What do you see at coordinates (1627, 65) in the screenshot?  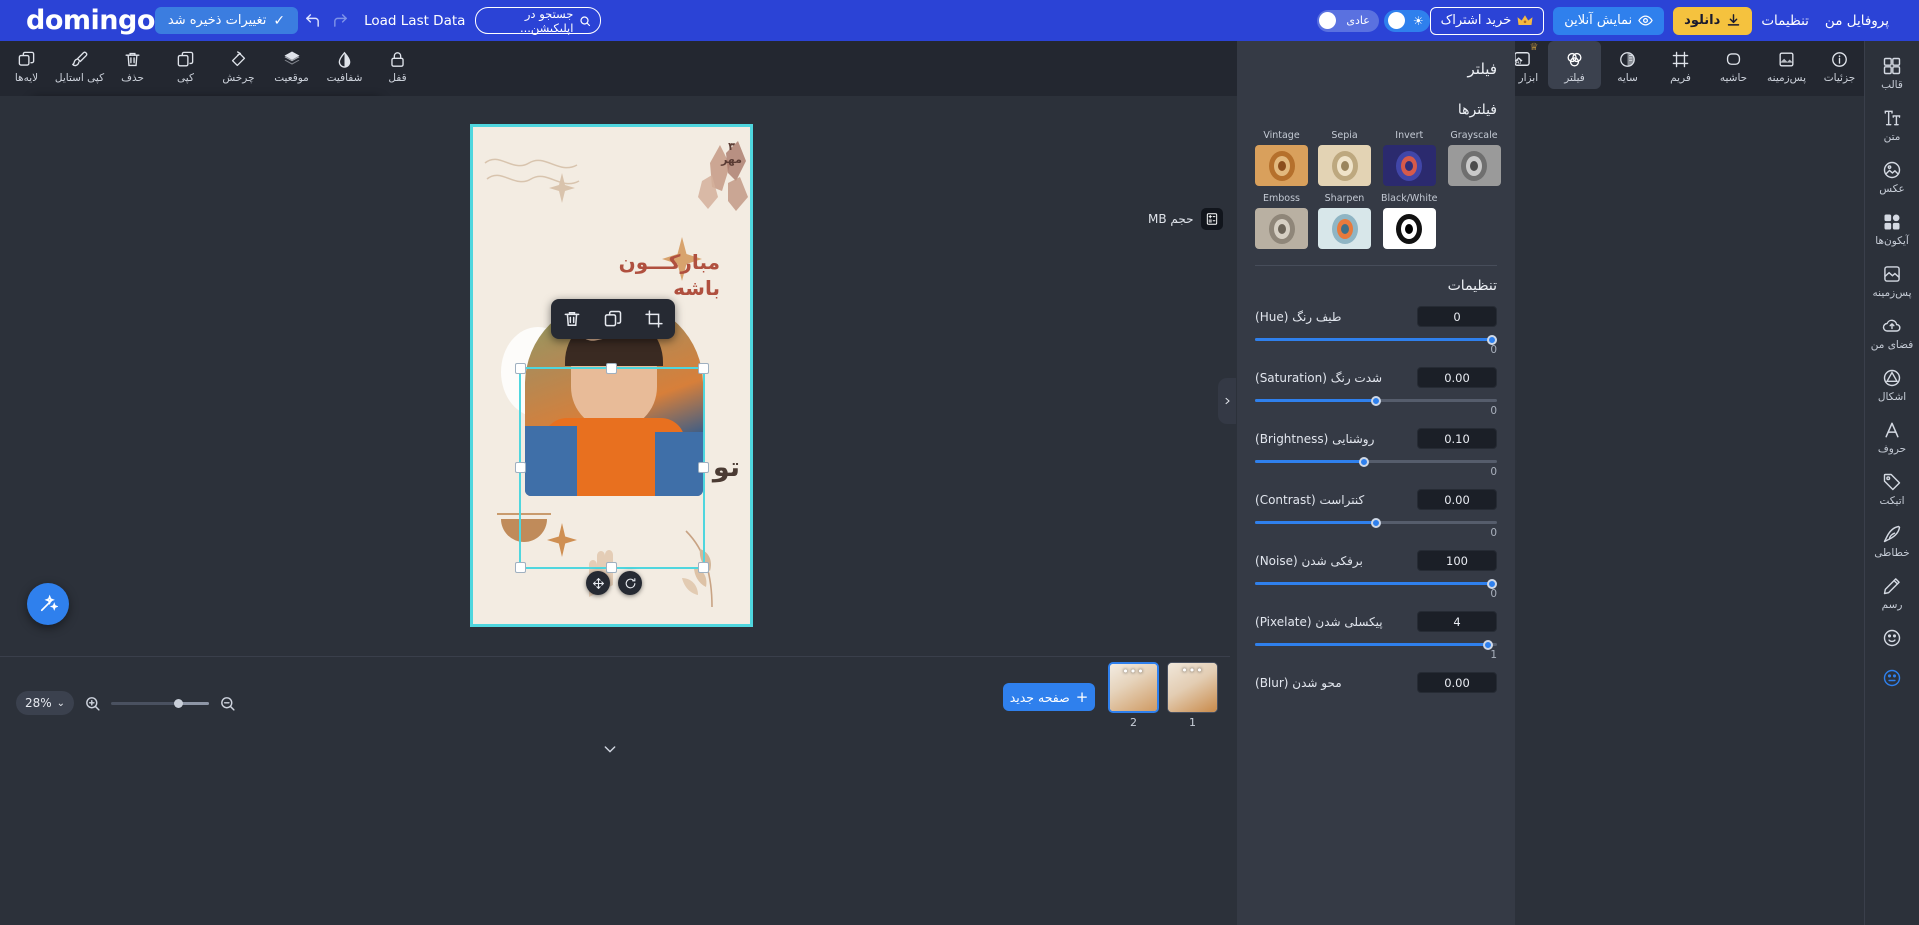 I see `tool-shadow: سایه` at bounding box center [1627, 65].